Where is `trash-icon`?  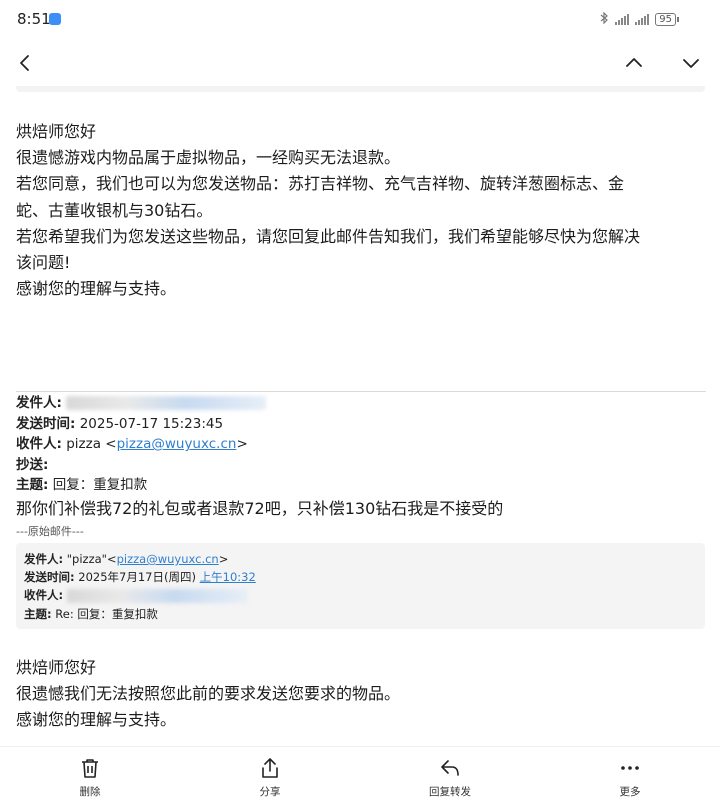
trash-icon is located at coordinates (90, 768).